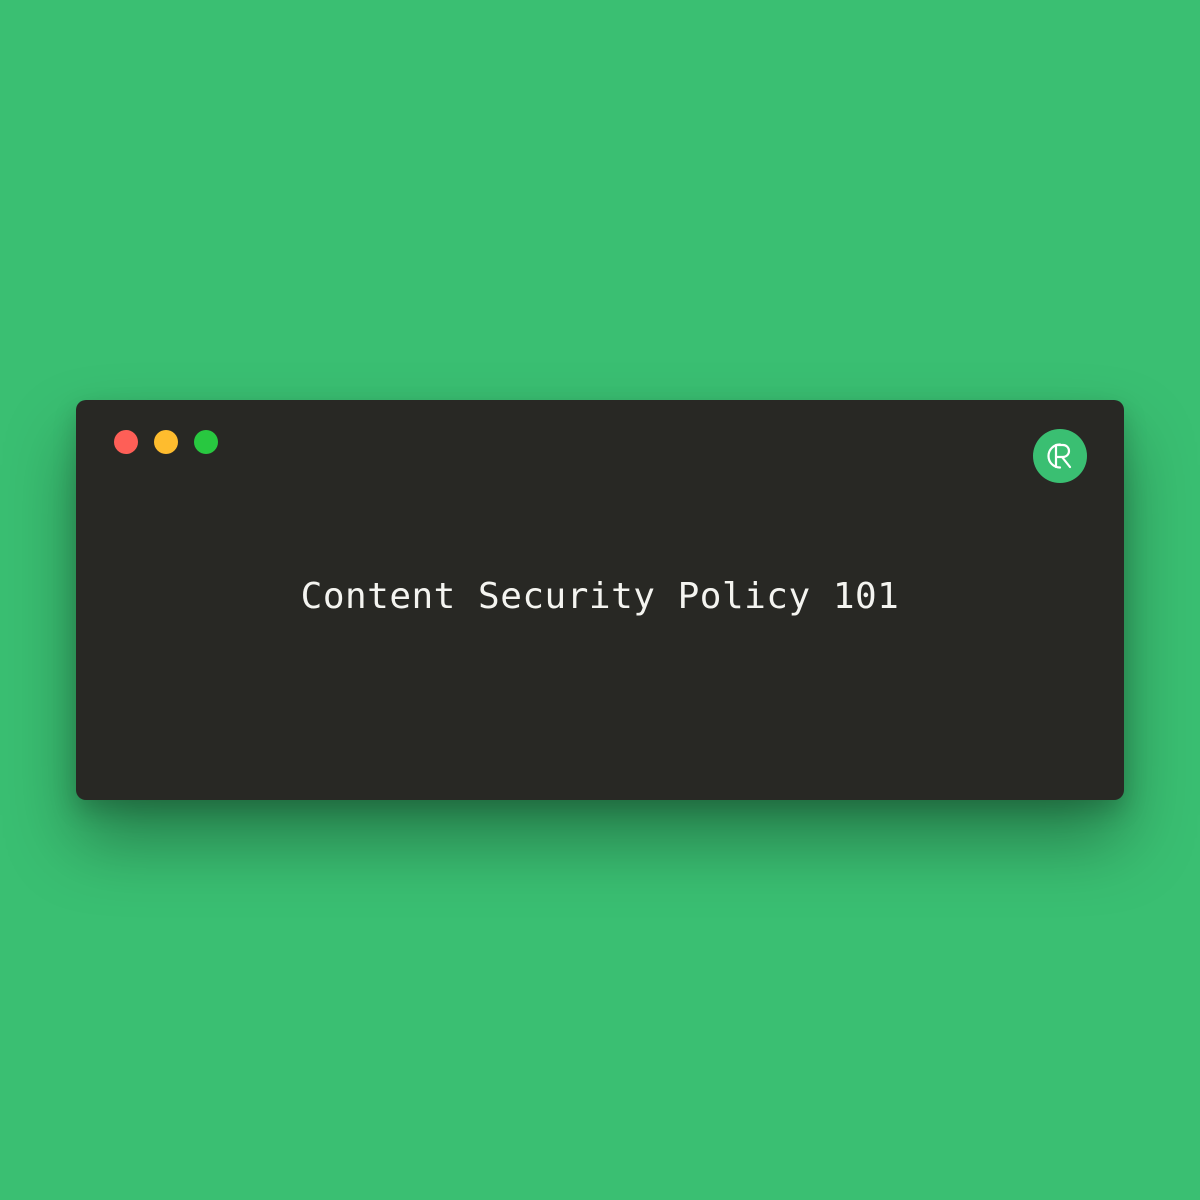  What do you see at coordinates (600, 596) in the screenshot?
I see `page-title: Content Security Policy 101` at bounding box center [600, 596].